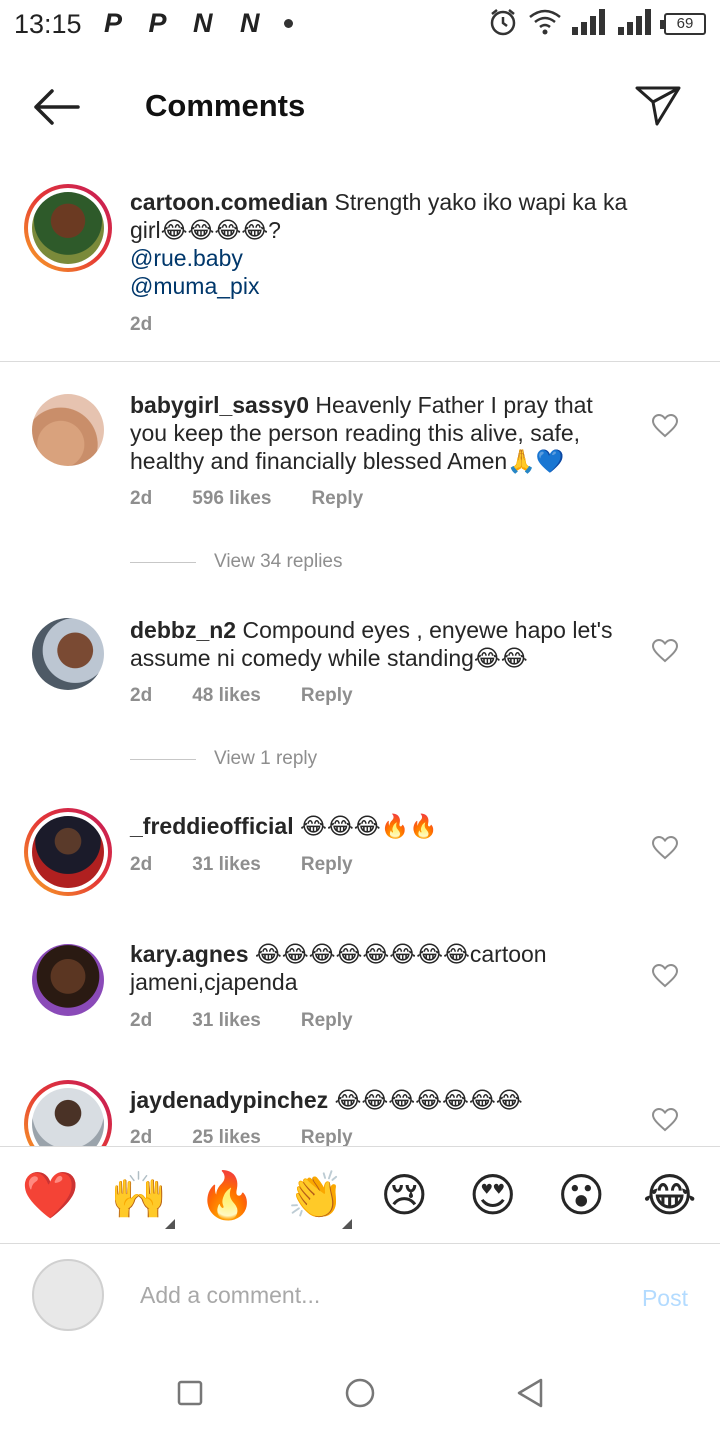  I want to click on square-icon, so click(190, 1392).